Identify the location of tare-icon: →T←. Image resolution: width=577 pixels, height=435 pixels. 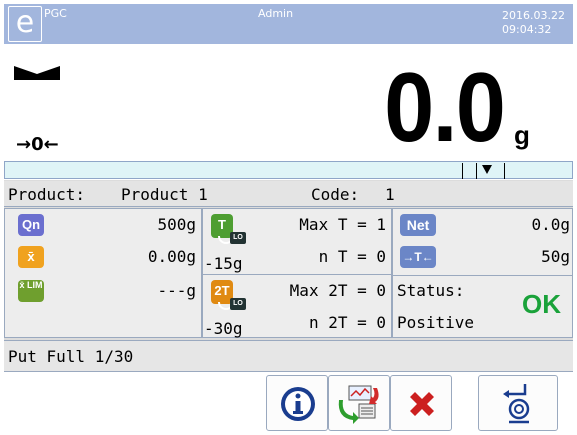
(418, 257).